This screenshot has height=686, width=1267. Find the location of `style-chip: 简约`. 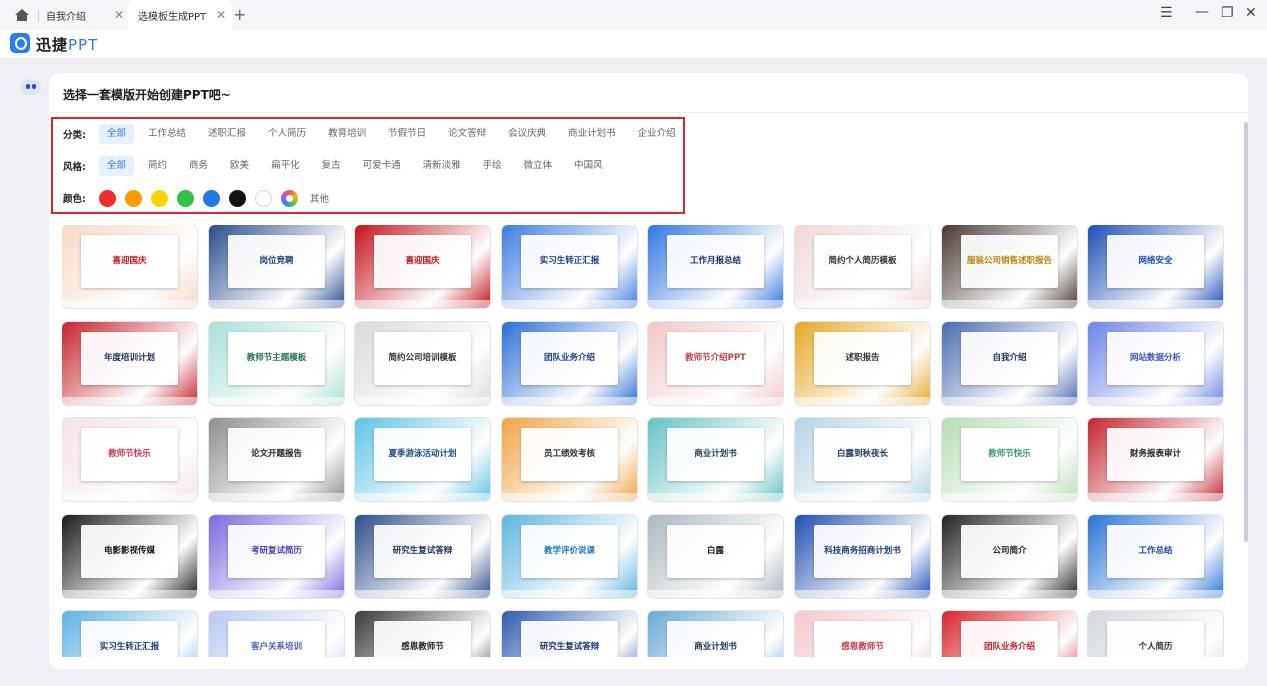

style-chip: 简约 is located at coordinates (157, 166).